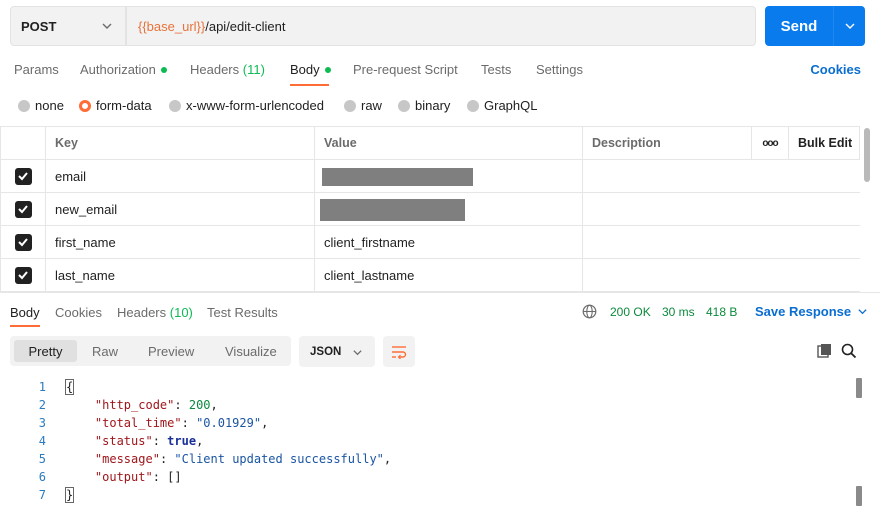  I want to click on wrap-lines-button, so click(399, 351).